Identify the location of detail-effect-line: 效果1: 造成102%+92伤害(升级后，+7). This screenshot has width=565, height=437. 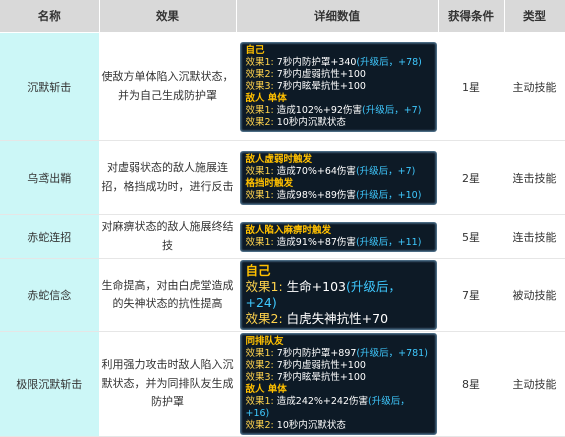
(338, 111).